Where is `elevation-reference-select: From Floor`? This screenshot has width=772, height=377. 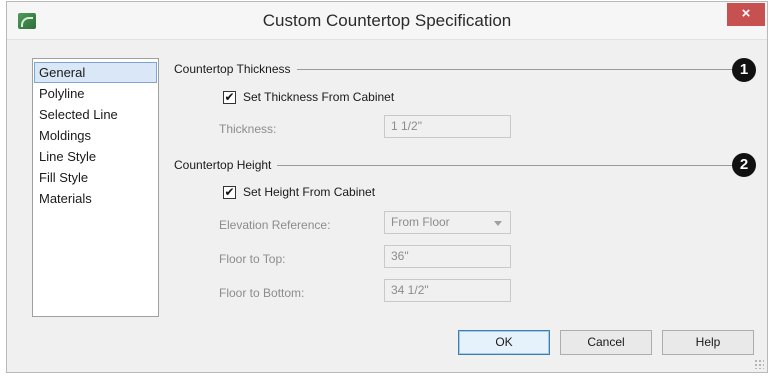 elevation-reference-select: From Floor is located at coordinates (447, 222).